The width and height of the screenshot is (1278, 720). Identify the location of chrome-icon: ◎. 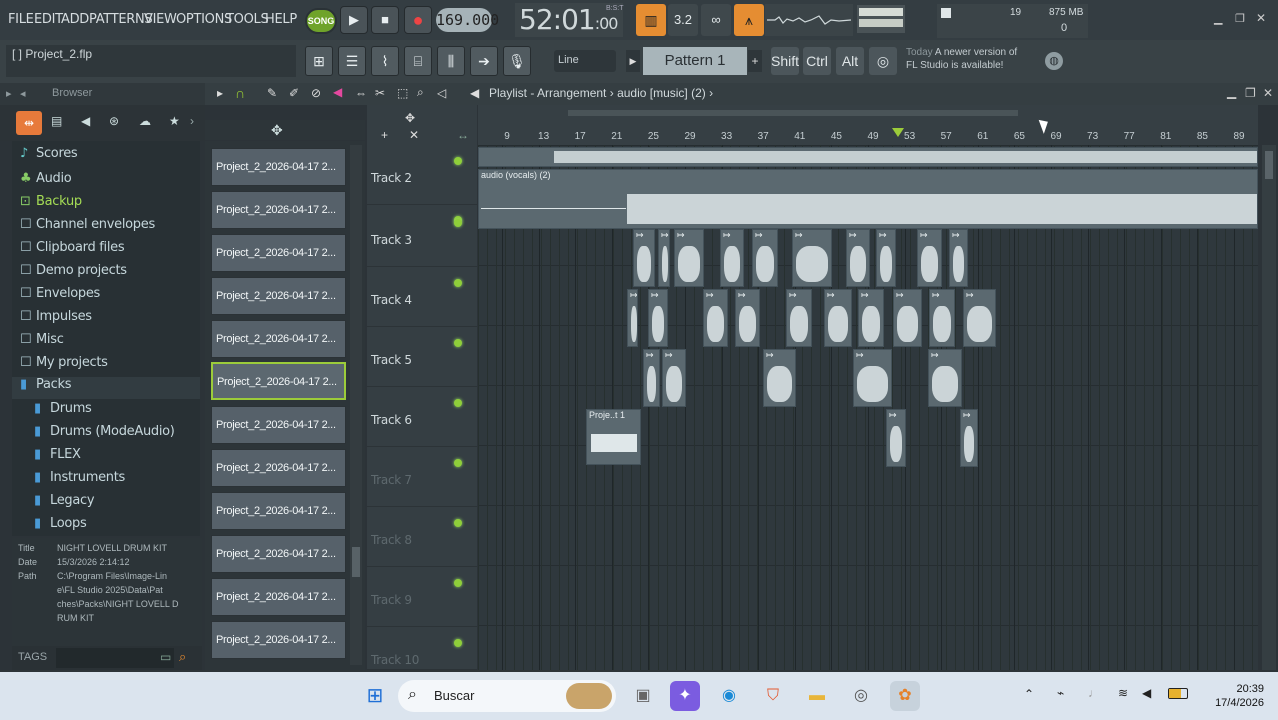
(861, 696).